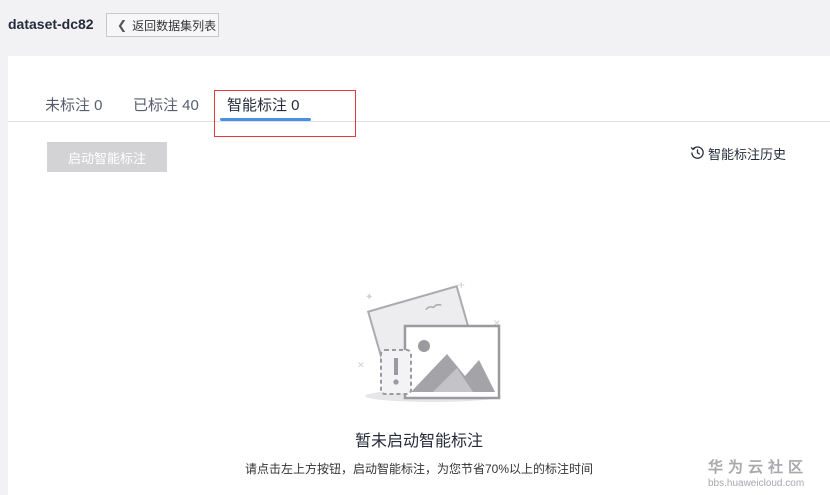  What do you see at coordinates (107, 157) in the screenshot?
I see `start-smart-labeling-button: 启动智能标注` at bounding box center [107, 157].